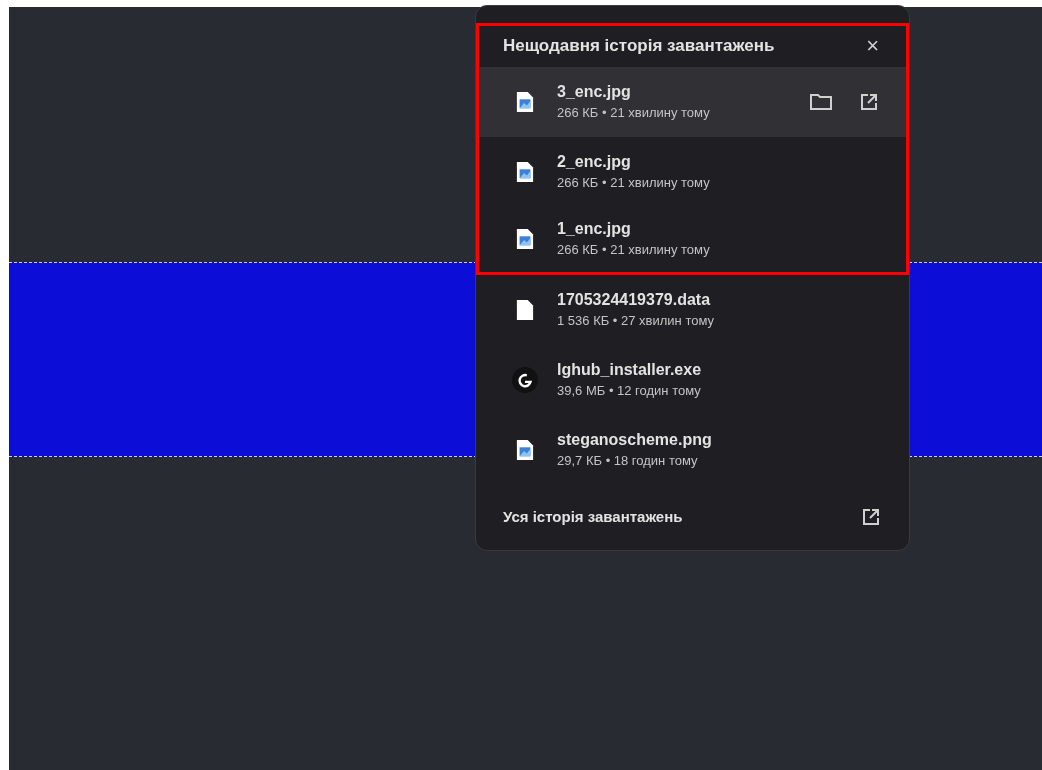 The height and width of the screenshot is (770, 1042). Describe the element at coordinates (692, 101) in the screenshot. I see `download-item: 3_enc.jpg 266 КБ • 21 хвилину тому` at that location.